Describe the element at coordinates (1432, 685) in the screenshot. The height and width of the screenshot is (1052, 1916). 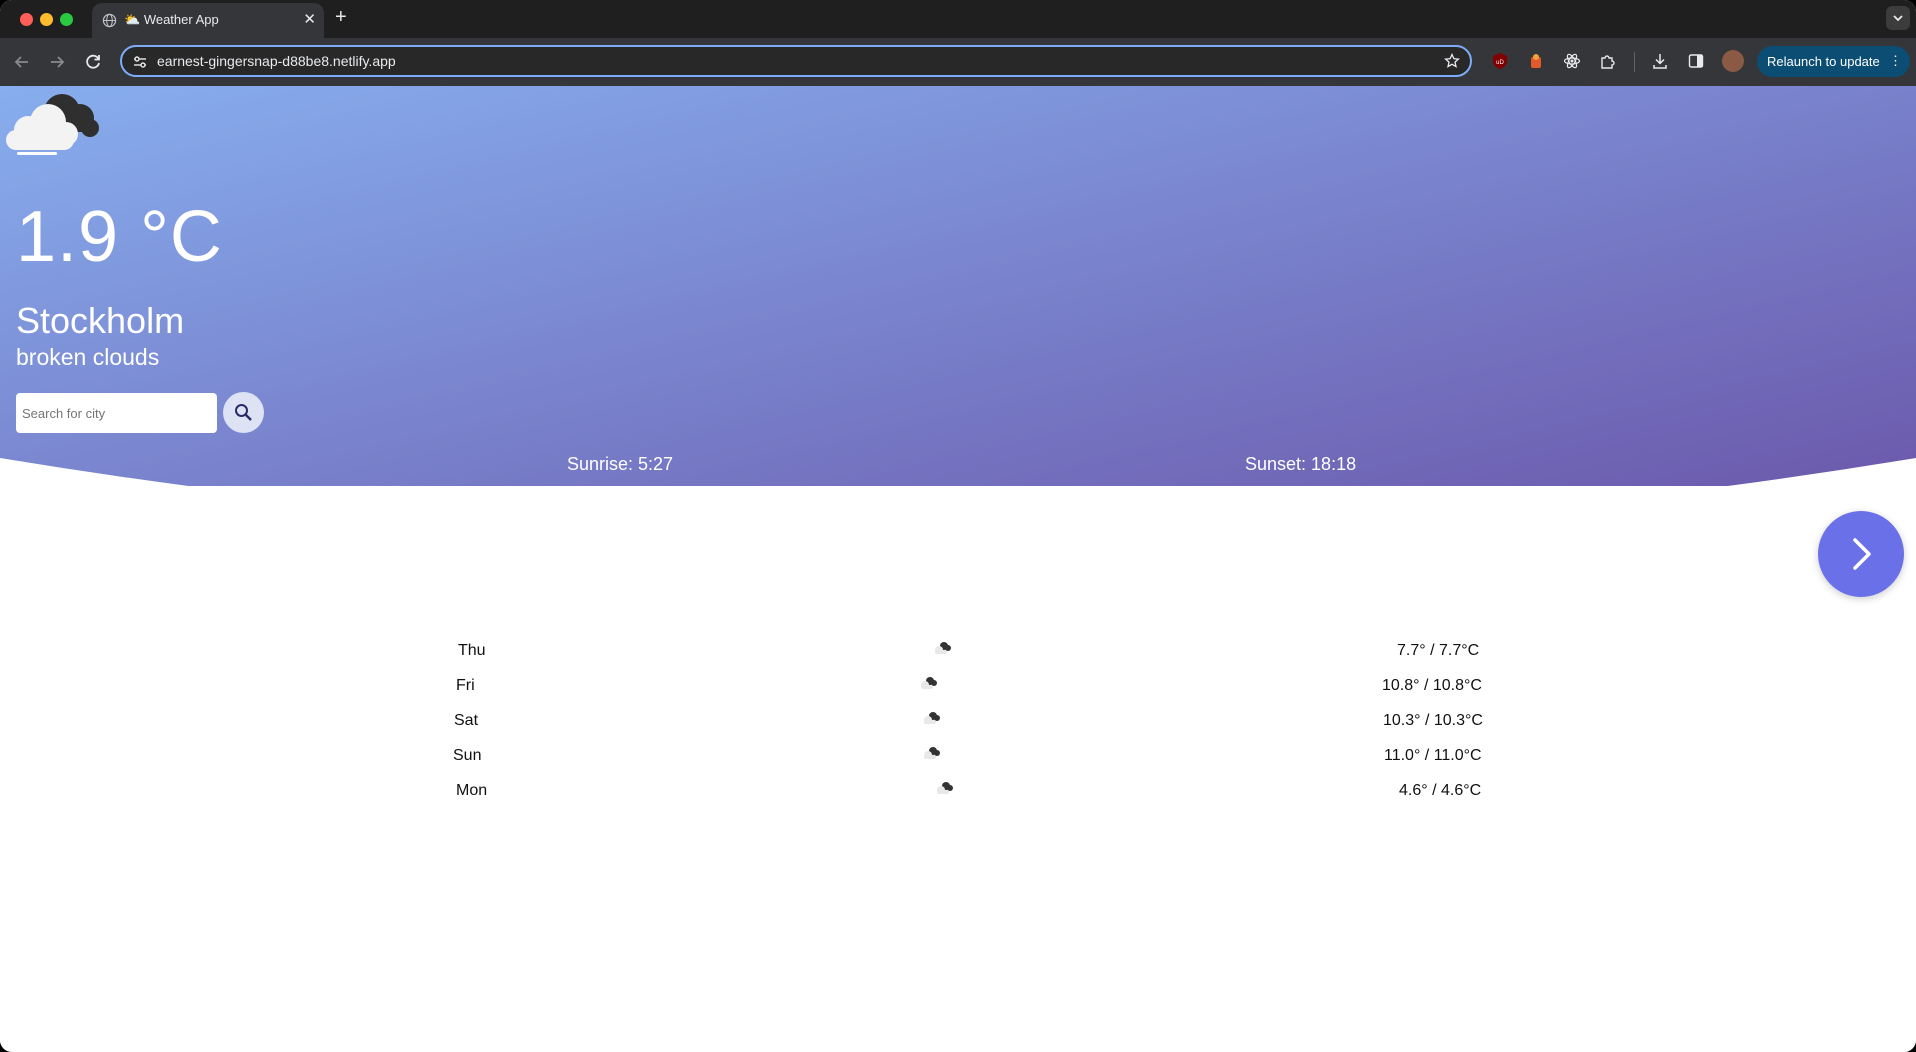
I see `forecast-temp: 10.8° / 10.8°C` at that location.